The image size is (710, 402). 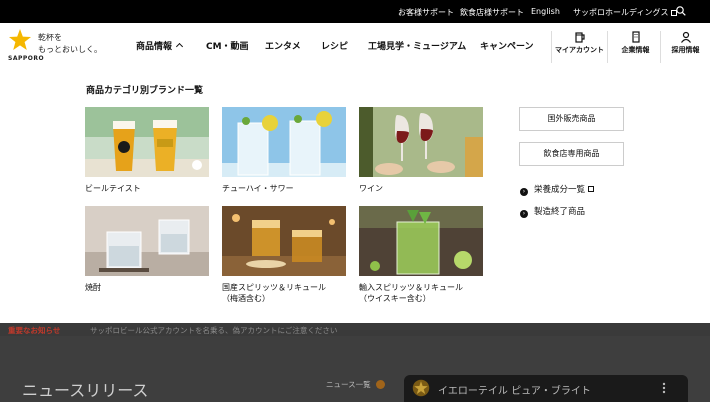 I want to click on more-vertical-icon, so click(x=664, y=388).